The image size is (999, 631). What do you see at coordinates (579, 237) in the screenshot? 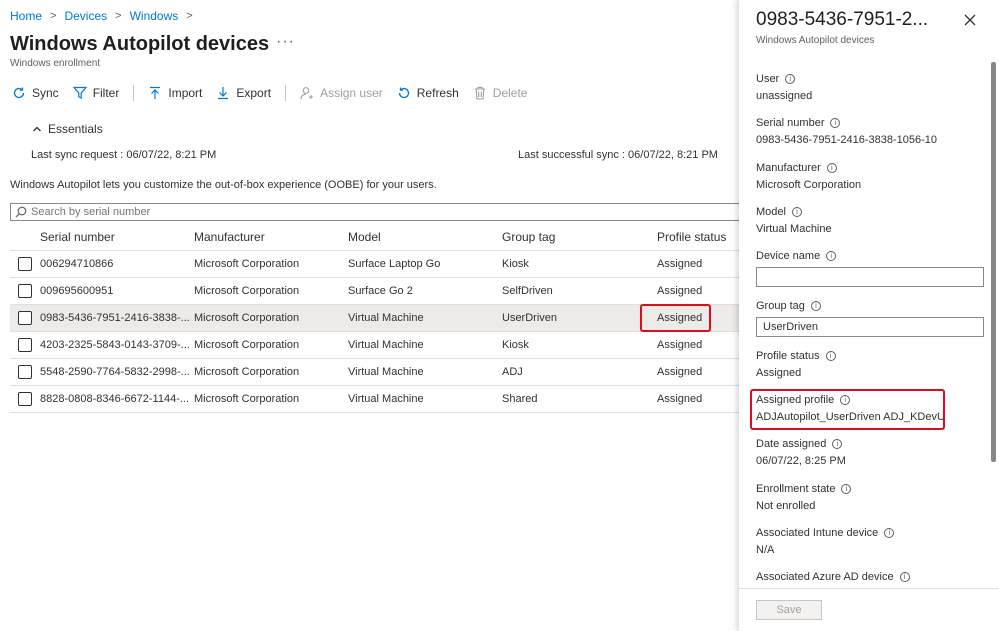
I see `header-group-tag: Group tag` at bounding box center [579, 237].